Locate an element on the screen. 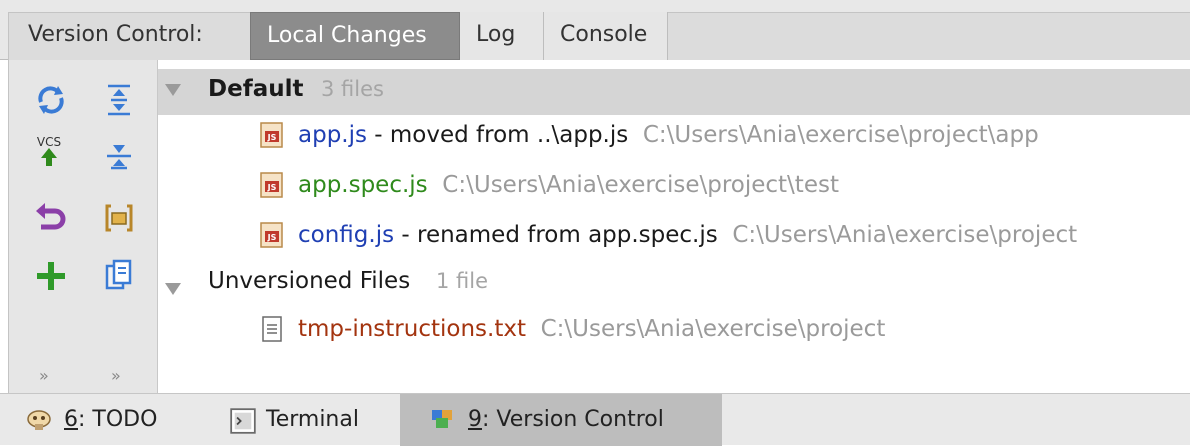 The image size is (1190, 446). todo-label: : TODO is located at coordinates (118, 419).